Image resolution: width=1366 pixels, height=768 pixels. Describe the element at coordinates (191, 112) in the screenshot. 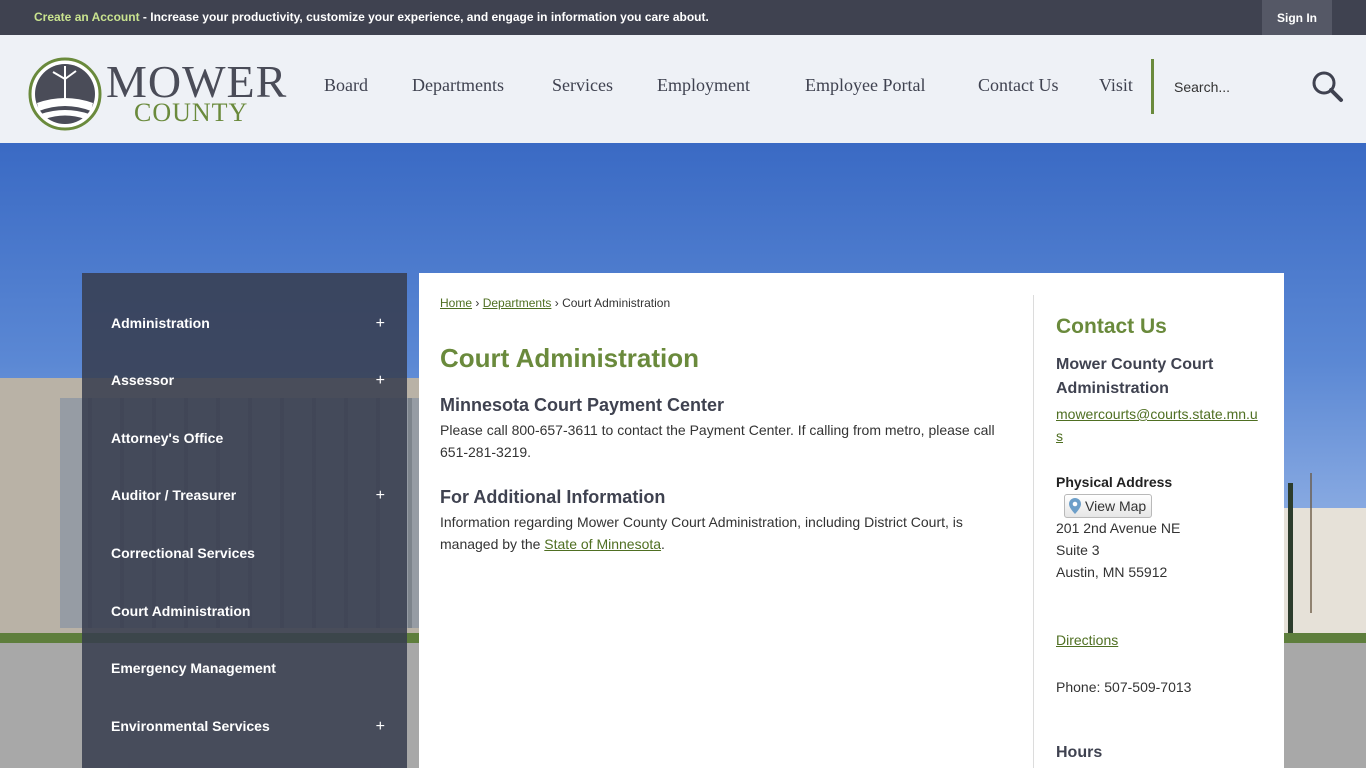

I see `logo-wordmark-county: COUNTY` at that location.